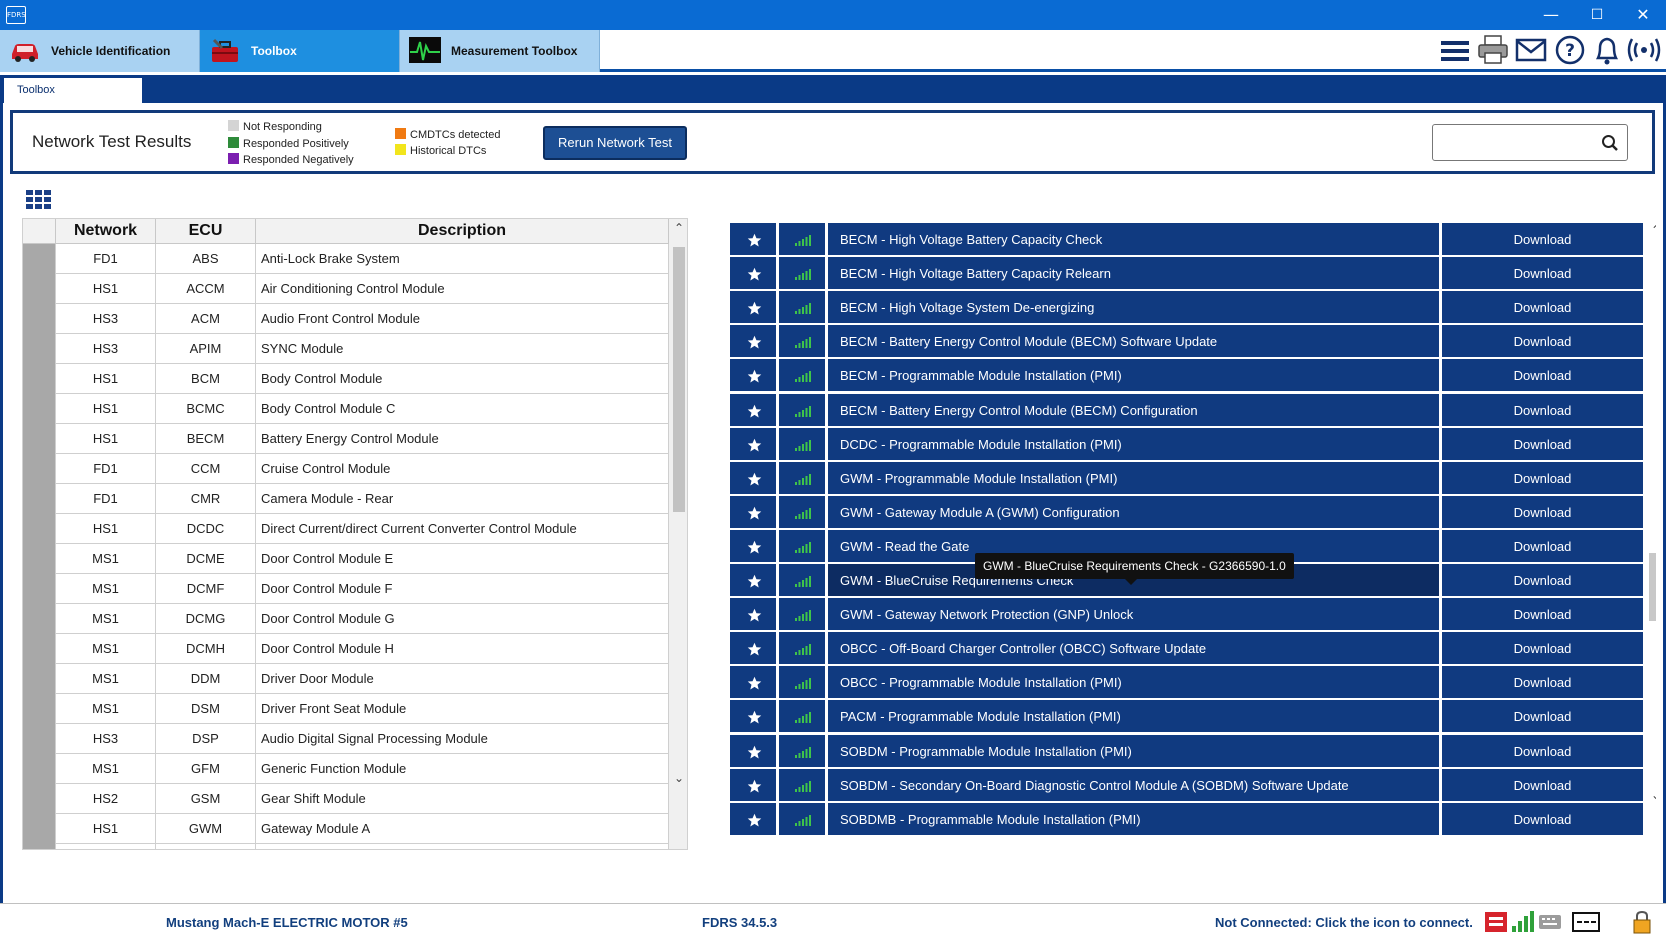 This screenshot has width=1666, height=938. Describe the element at coordinates (300, 51) in the screenshot. I see `tab-toolbox: Toolbox` at that location.